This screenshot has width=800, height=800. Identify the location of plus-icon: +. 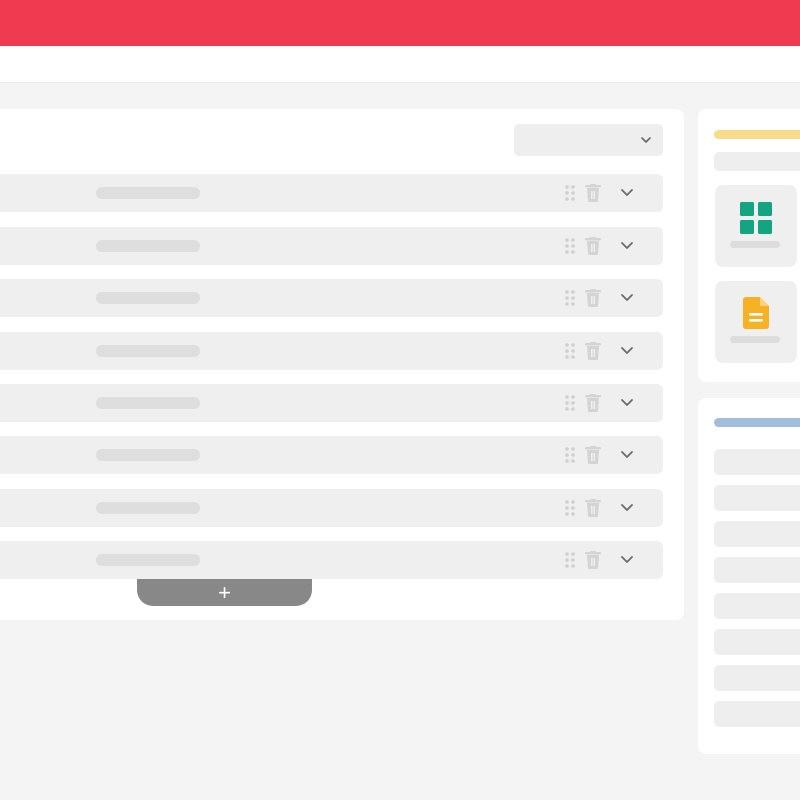
(224, 592).